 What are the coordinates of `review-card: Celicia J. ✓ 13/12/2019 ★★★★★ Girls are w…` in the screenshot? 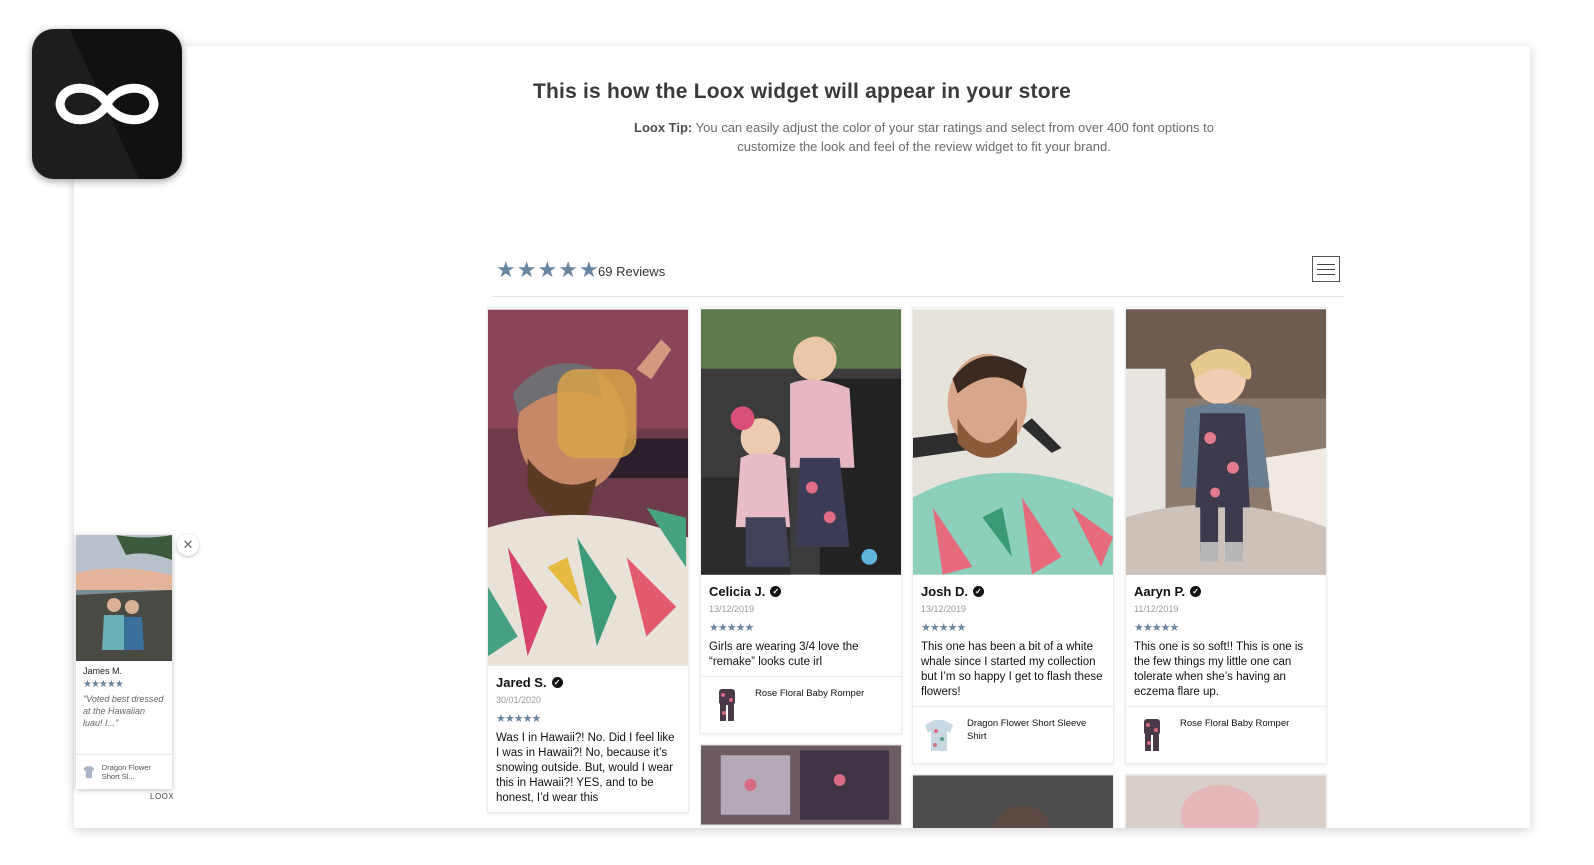 It's located at (801, 520).